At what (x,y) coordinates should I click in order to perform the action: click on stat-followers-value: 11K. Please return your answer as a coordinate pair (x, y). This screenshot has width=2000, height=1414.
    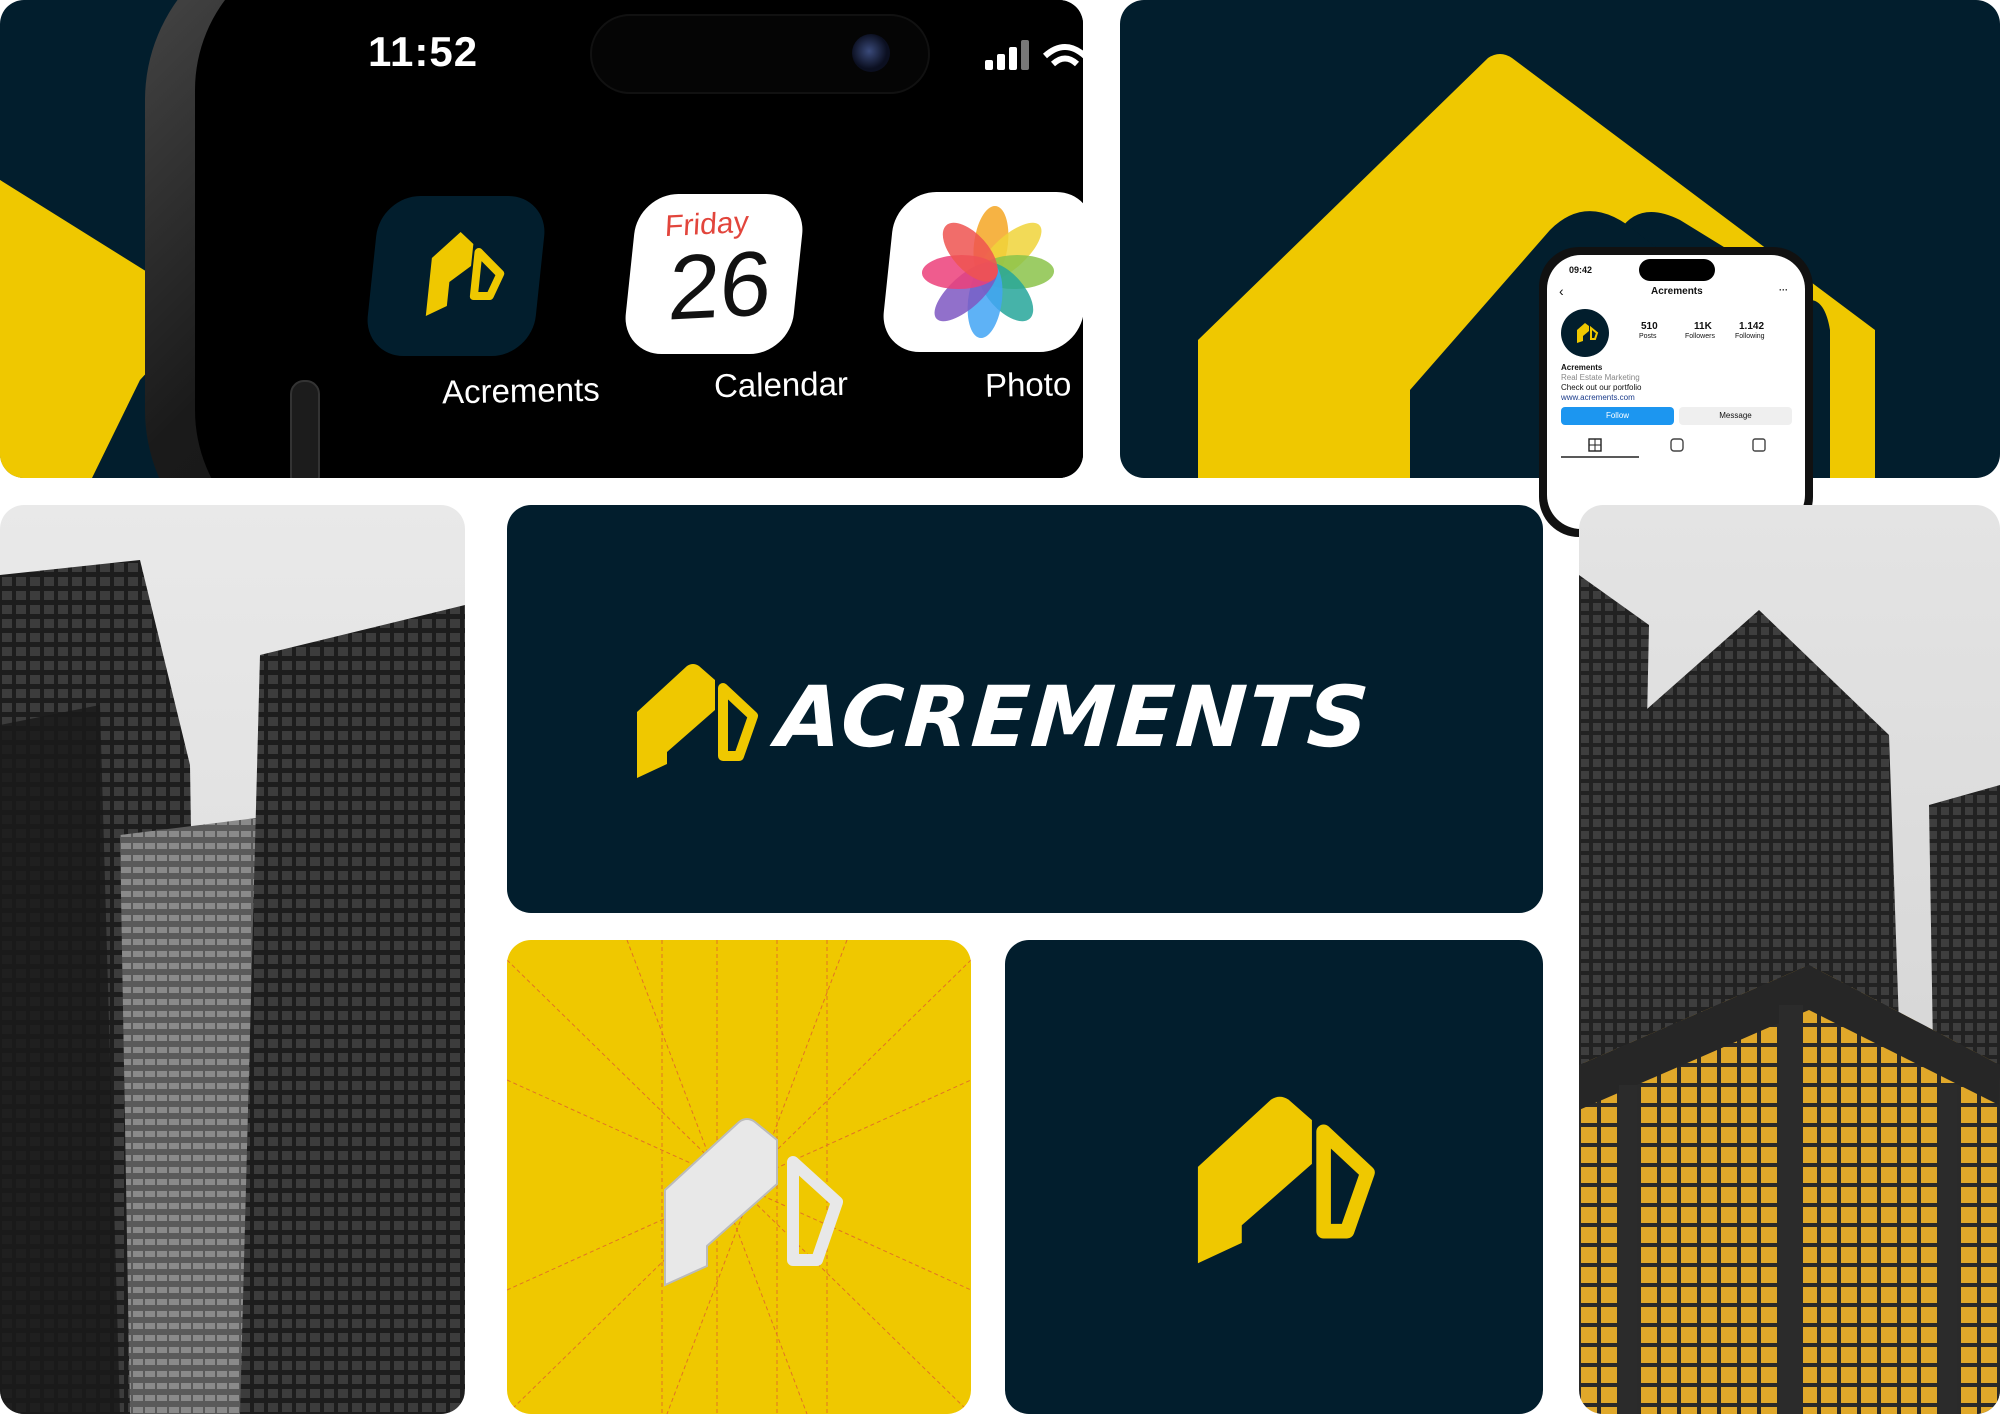
    Looking at the image, I should click on (1703, 326).